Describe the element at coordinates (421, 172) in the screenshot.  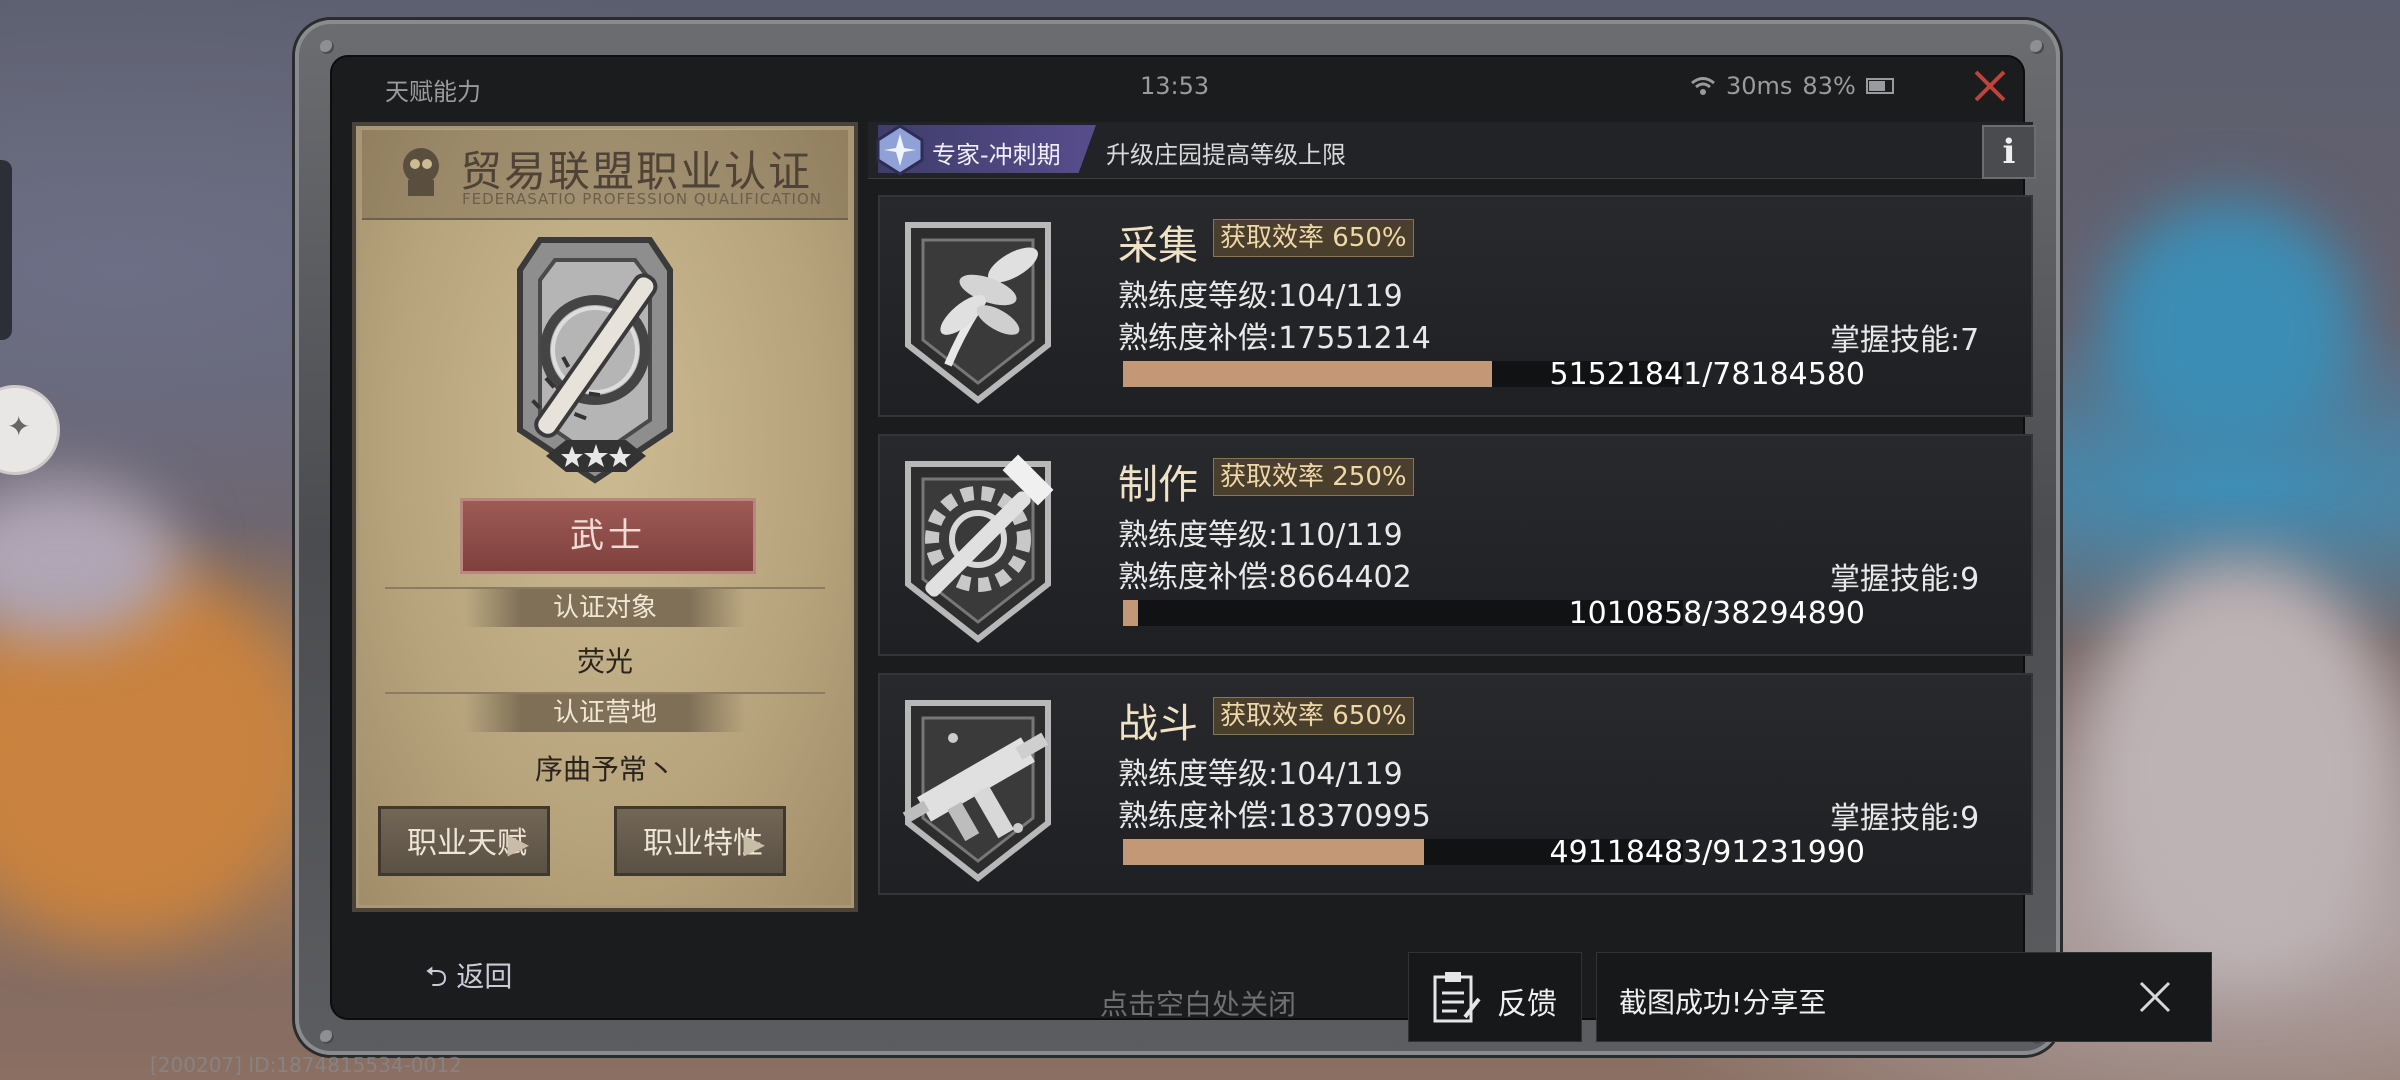
I see `mascot-logo-icon` at that location.